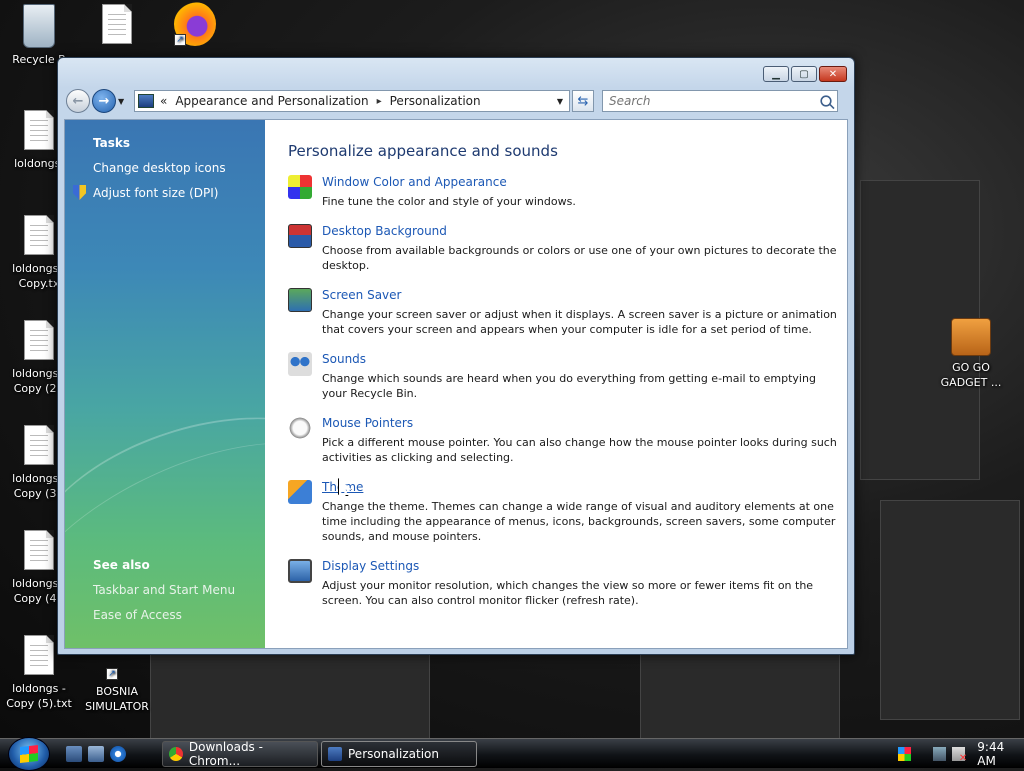 The image size is (1024, 771). What do you see at coordinates (39, 703) in the screenshot?
I see `desktop-icon-label: Copy (5).txt` at bounding box center [39, 703].